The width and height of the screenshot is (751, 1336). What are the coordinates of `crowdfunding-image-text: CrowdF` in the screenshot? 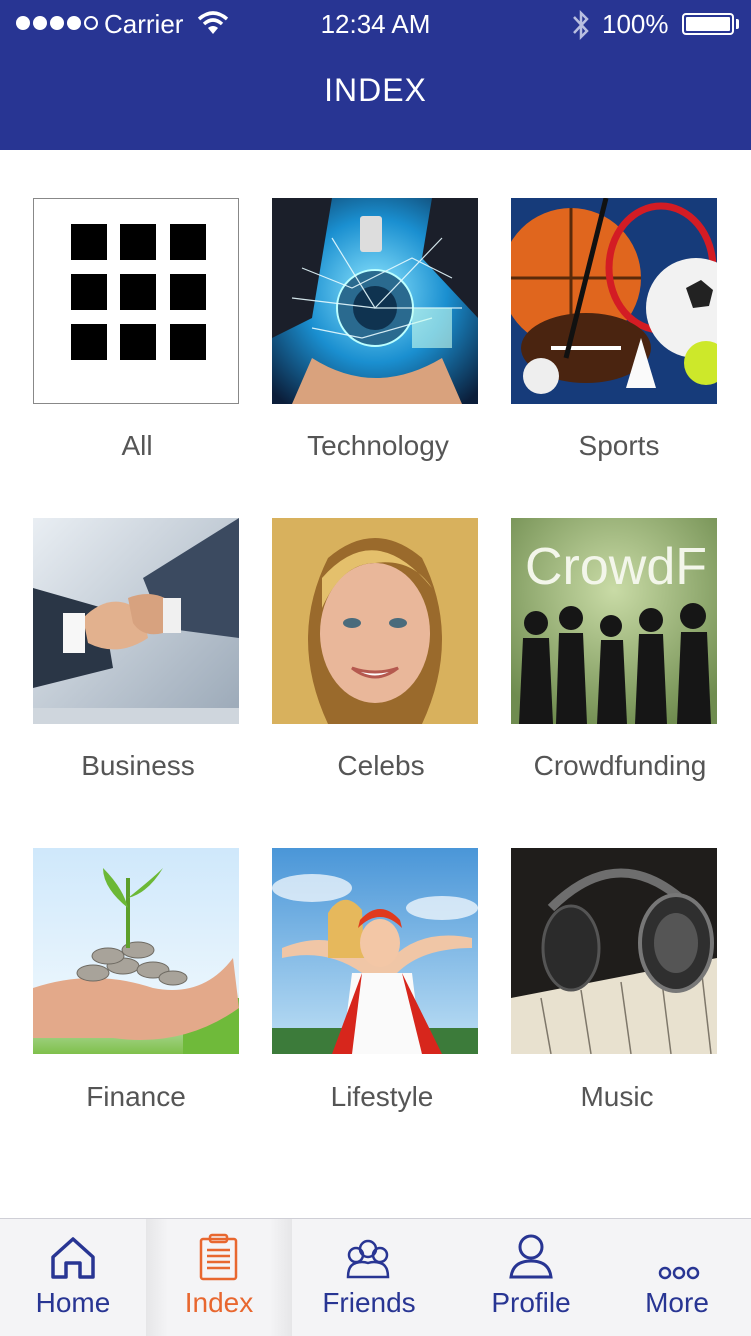 It's located at (616, 567).